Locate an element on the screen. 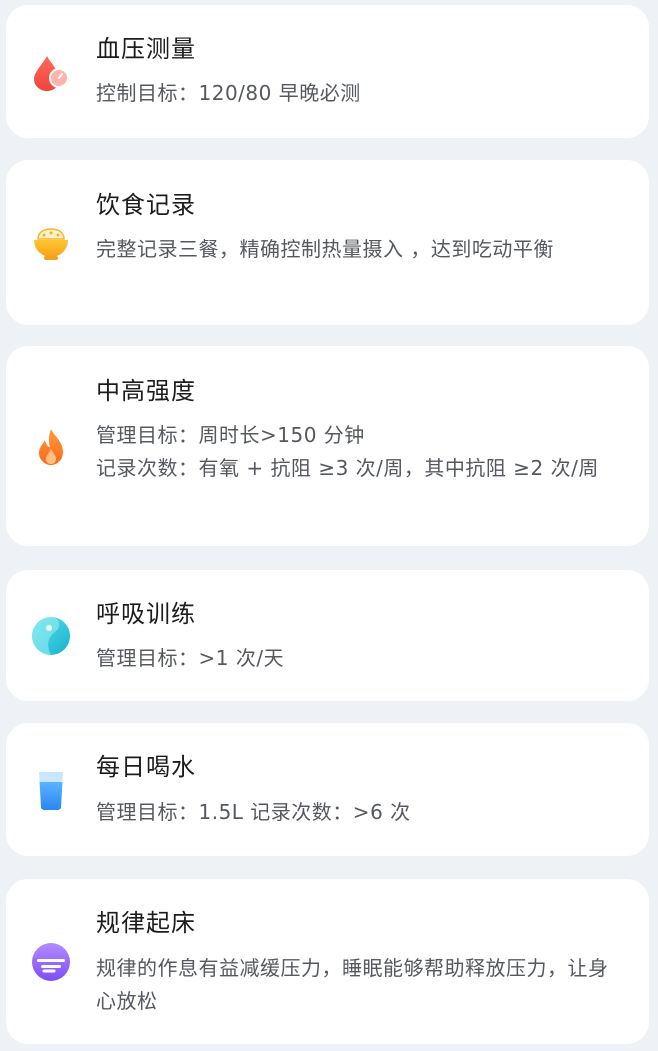 The height and width of the screenshot is (1051, 658). card-description: 控制目标：120/80 早晚必测 is located at coordinates (360, 93).